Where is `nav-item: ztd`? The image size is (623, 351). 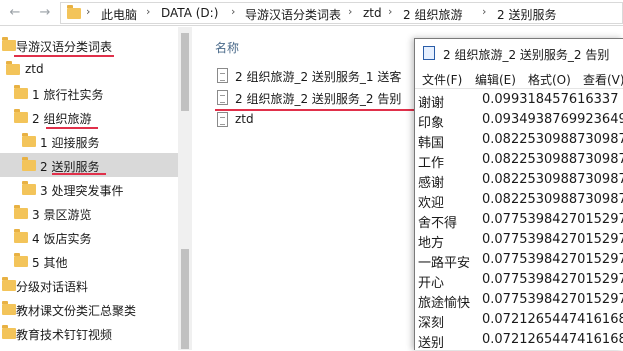 nav-item: ztd is located at coordinates (89, 69).